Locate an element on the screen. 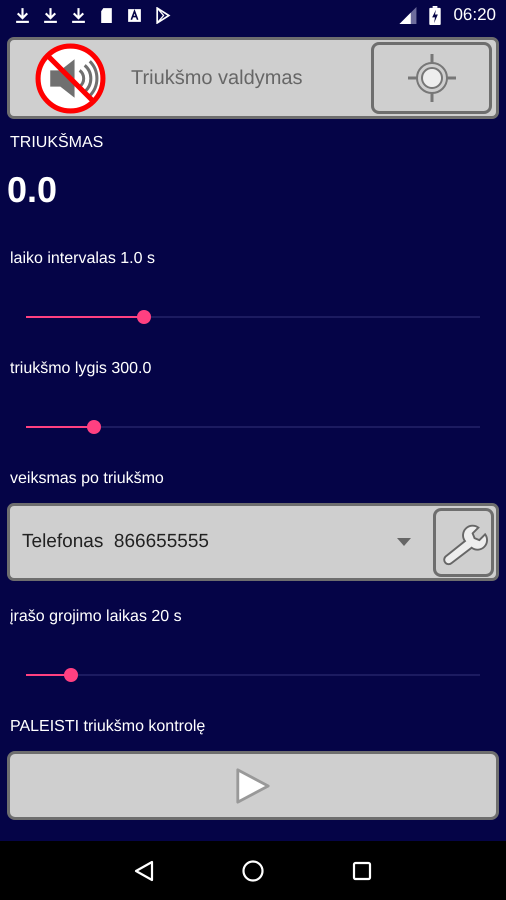 This screenshot has width=506, height=900. caret-icon is located at coordinates (404, 542).